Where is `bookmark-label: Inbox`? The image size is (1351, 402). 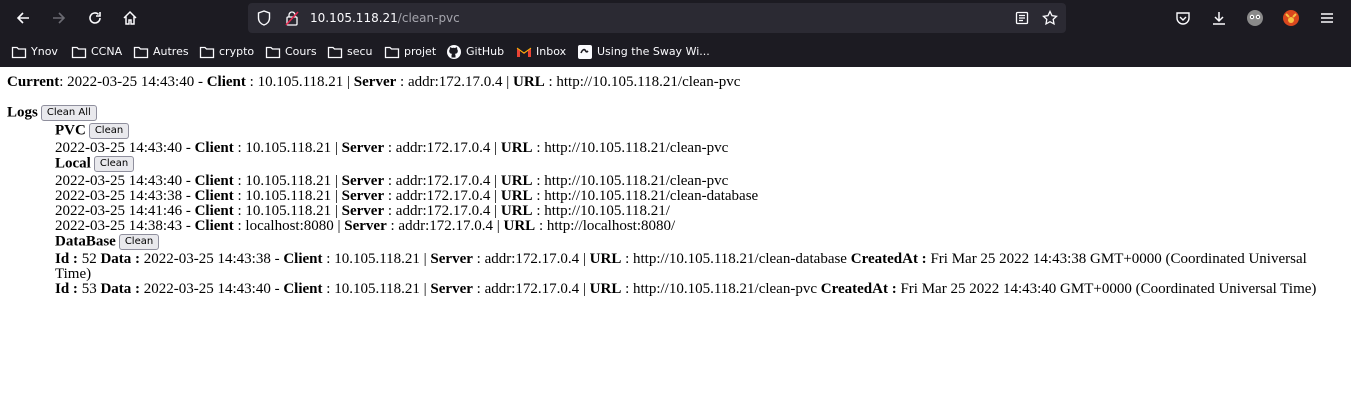 bookmark-label: Inbox is located at coordinates (551, 51).